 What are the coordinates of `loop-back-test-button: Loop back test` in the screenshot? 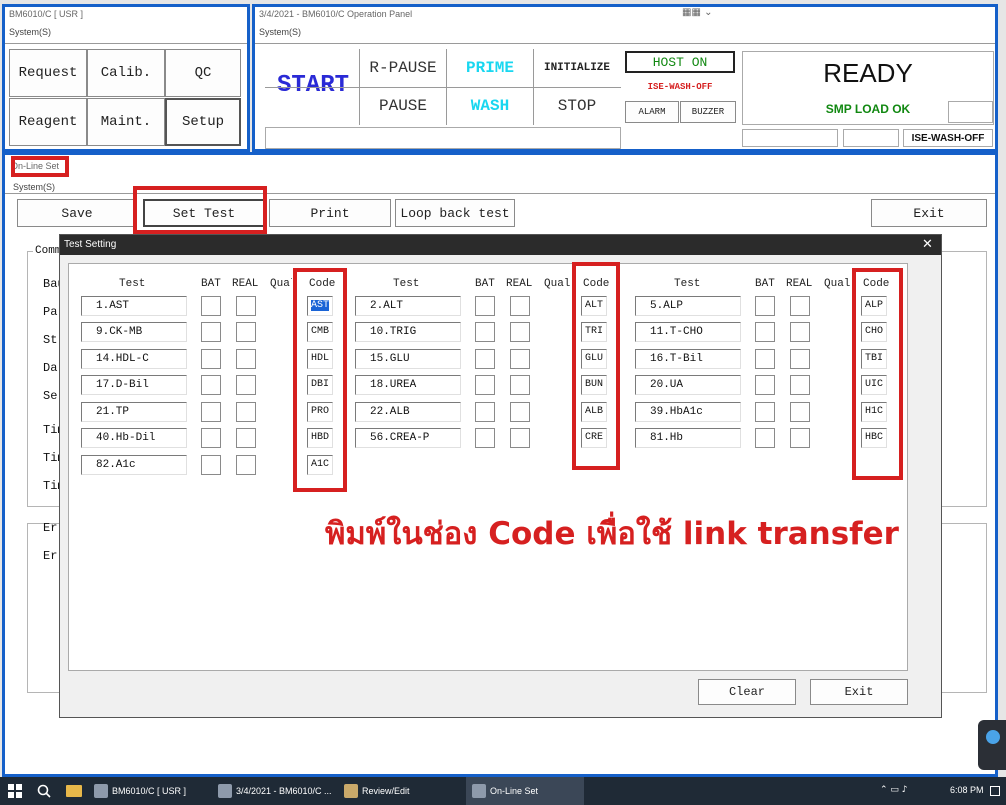 It's located at (455, 213).